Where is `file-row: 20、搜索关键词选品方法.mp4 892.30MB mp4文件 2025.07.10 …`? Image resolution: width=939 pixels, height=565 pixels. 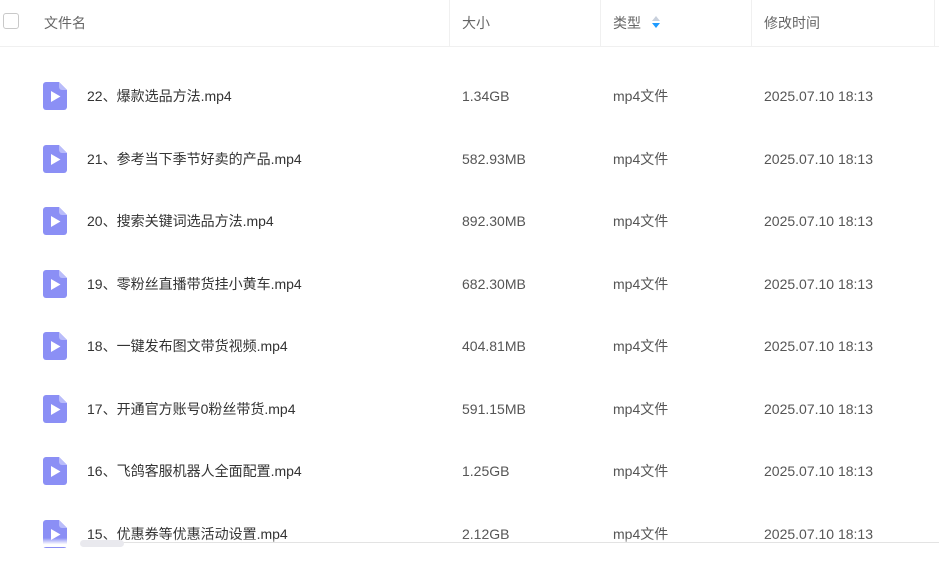 file-row: 20、搜索关键词选品方法.mp4 892.30MB mp4文件 2025.07.10 … is located at coordinates (469, 221).